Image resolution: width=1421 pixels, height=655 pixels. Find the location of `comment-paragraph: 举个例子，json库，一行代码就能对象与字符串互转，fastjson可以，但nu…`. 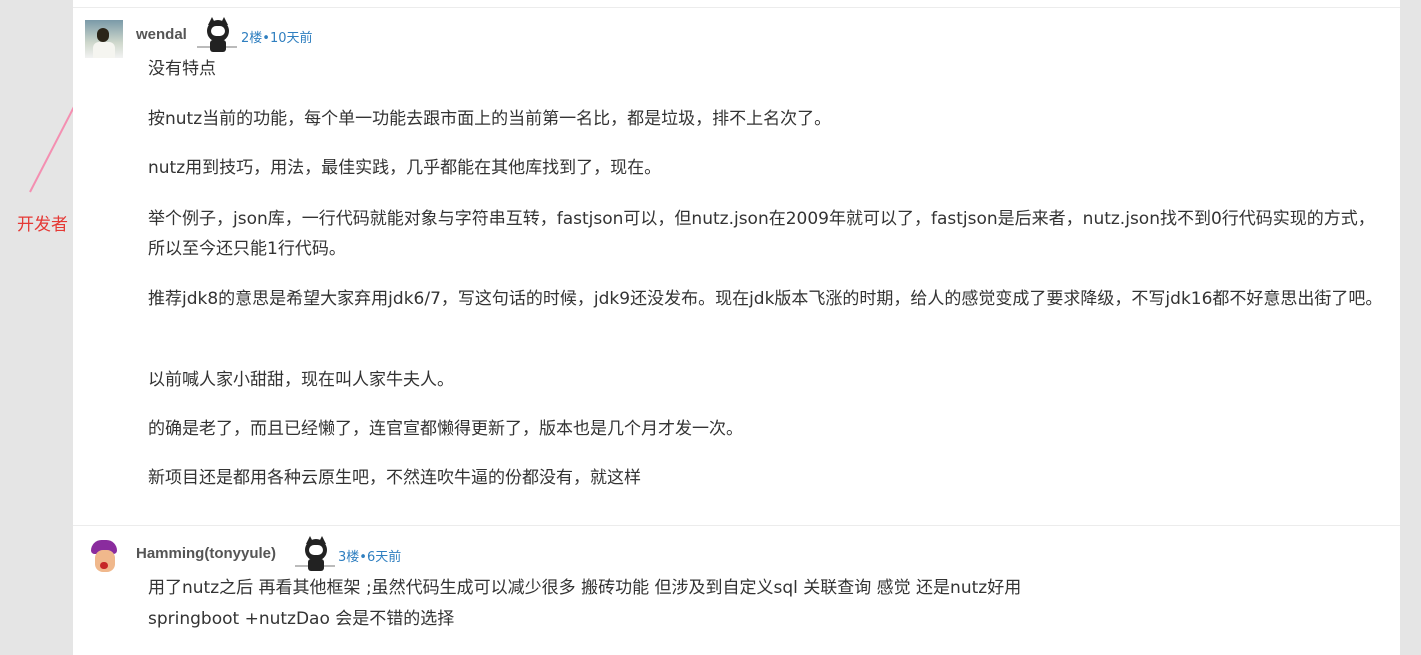

comment-paragraph: 举个例子，json库，一行代码就能对象与字符串互转，fastjson可以，但nu… is located at coordinates (761, 234).